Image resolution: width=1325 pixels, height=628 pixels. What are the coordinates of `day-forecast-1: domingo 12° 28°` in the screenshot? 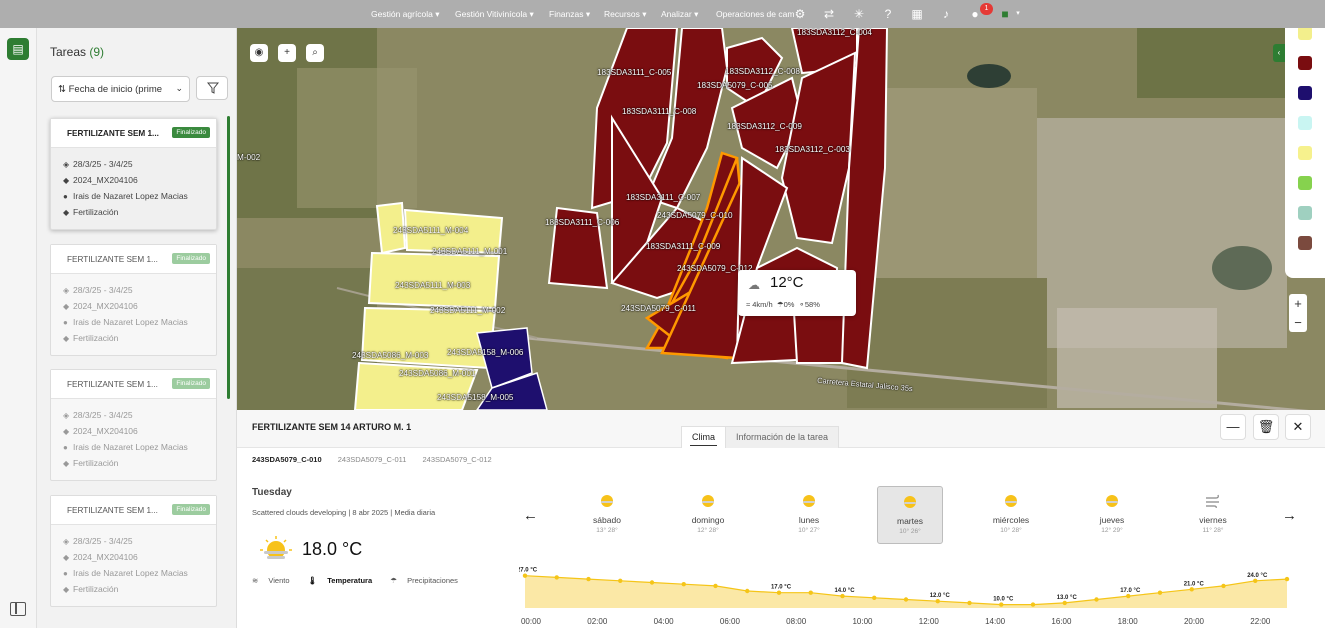 It's located at (708, 515).